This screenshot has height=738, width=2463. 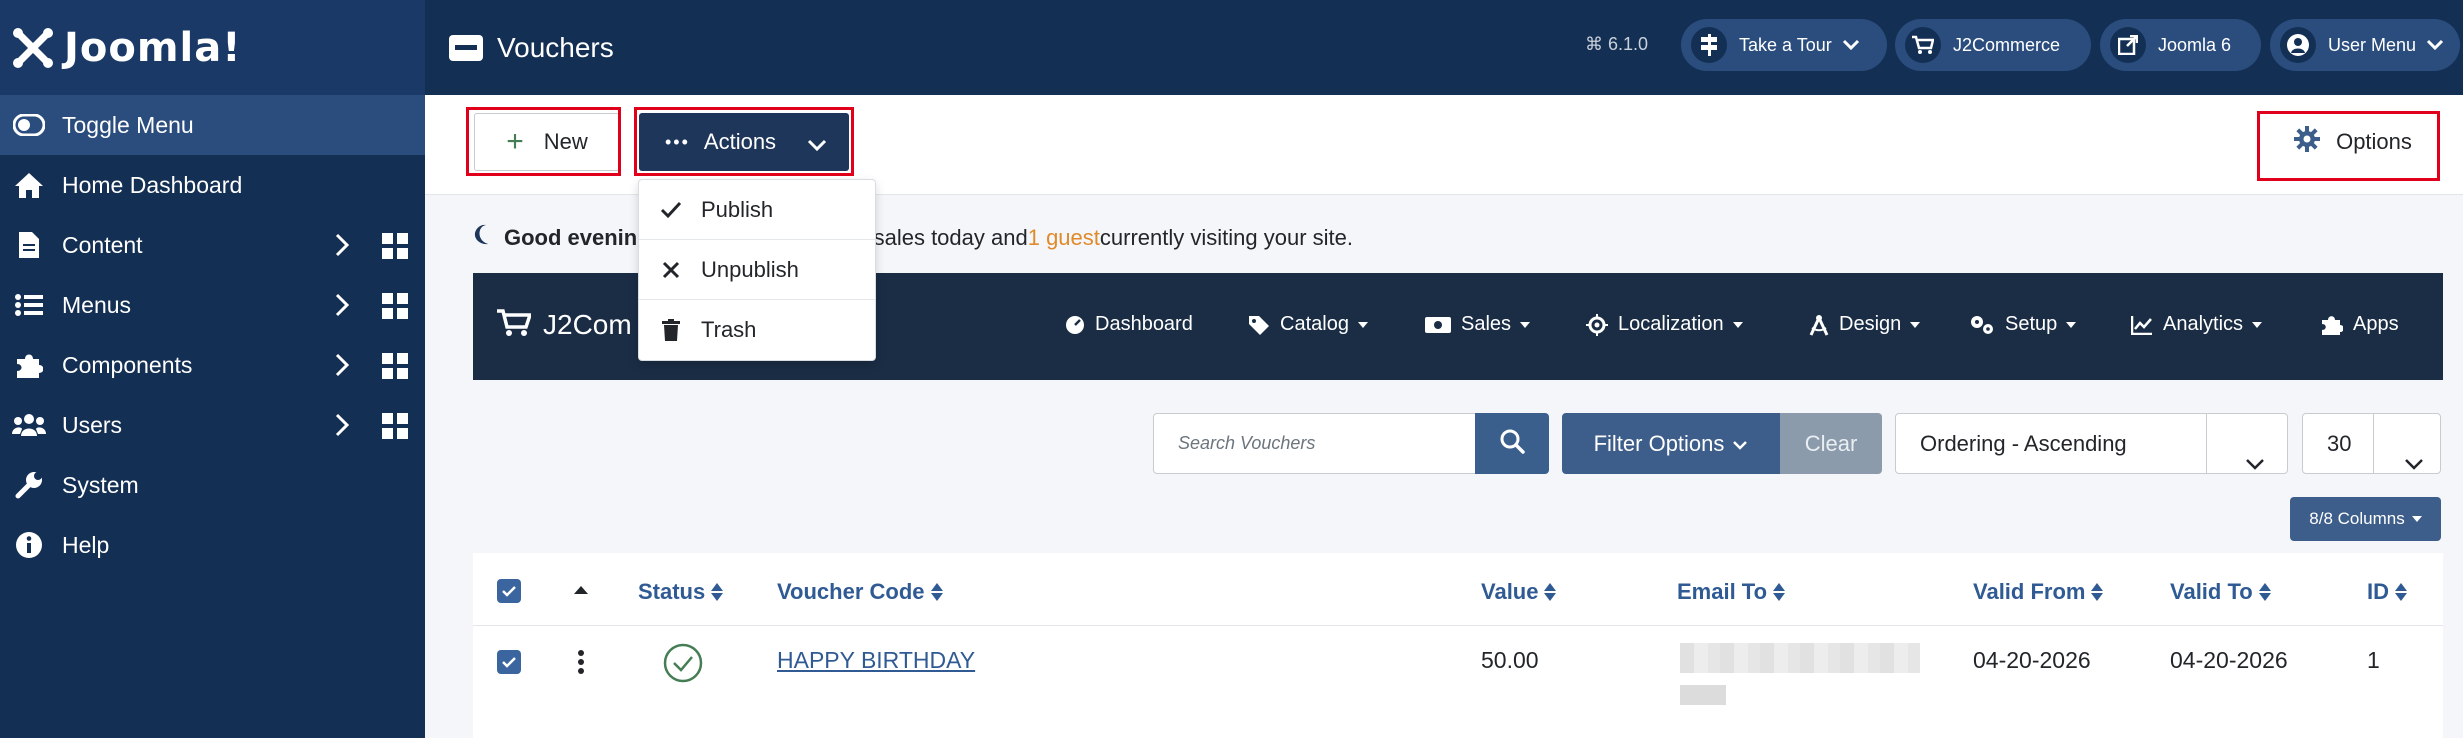 I want to click on voucher-code-link: HAPPY BIRTHDAY, so click(x=876, y=660).